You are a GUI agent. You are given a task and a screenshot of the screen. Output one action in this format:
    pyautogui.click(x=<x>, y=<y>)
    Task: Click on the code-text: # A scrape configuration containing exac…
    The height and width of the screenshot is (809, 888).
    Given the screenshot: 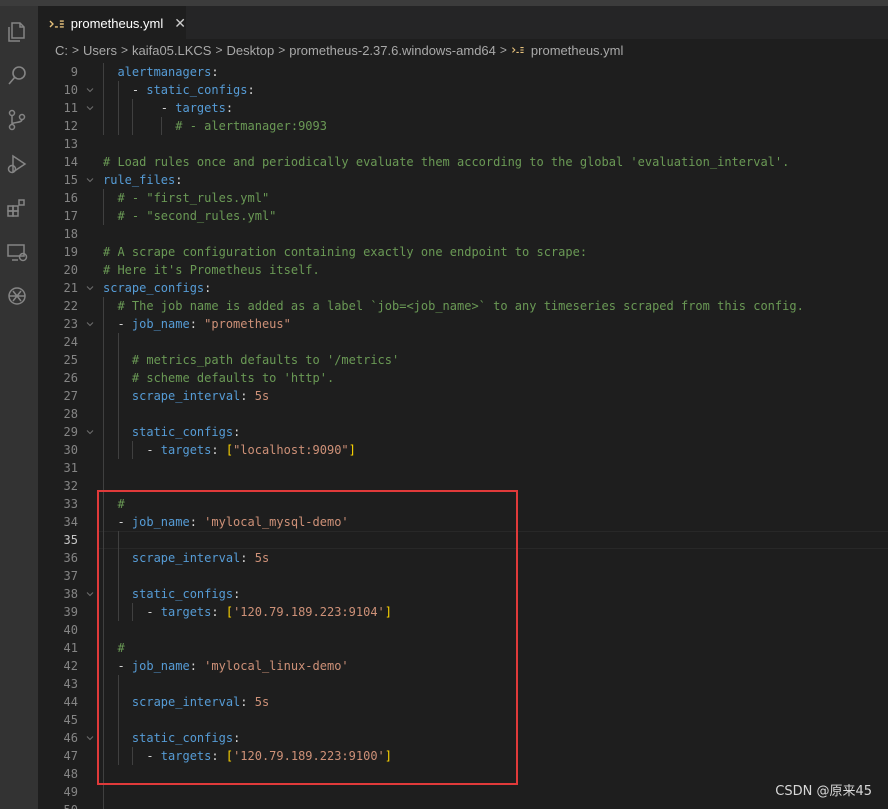 What is the action you would take?
    pyautogui.click(x=345, y=252)
    